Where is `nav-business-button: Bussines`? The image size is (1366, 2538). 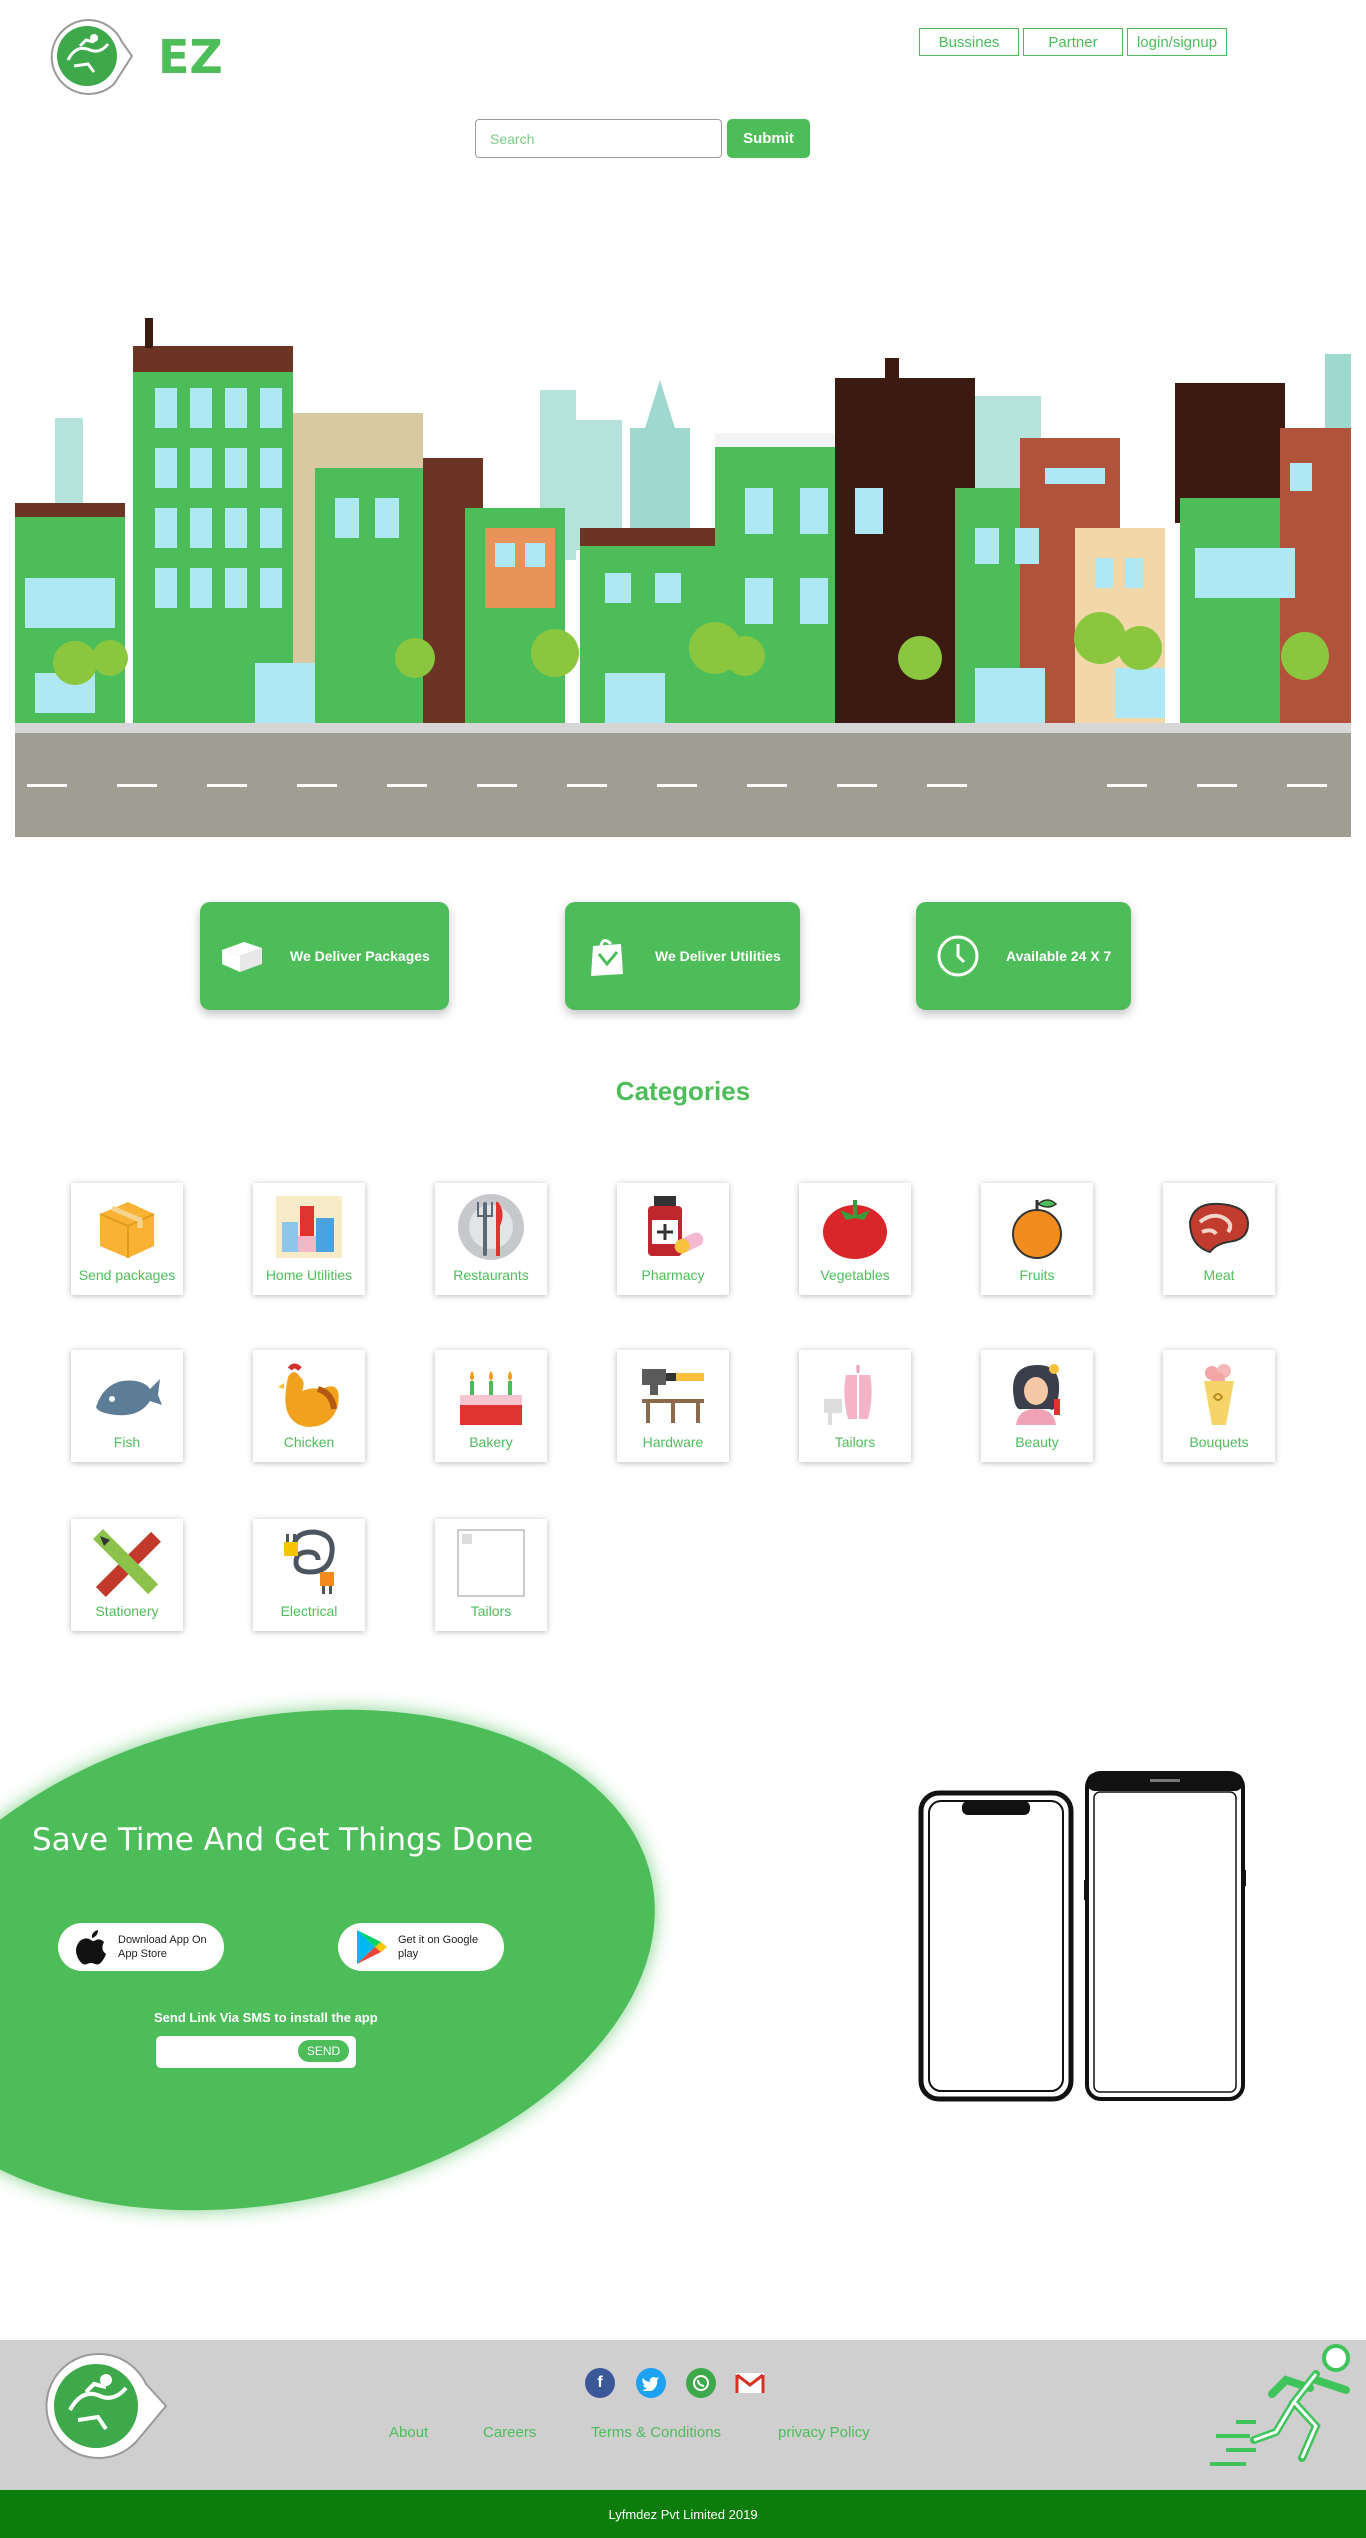
nav-business-button: Bussines is located at coordinates (969, 42).